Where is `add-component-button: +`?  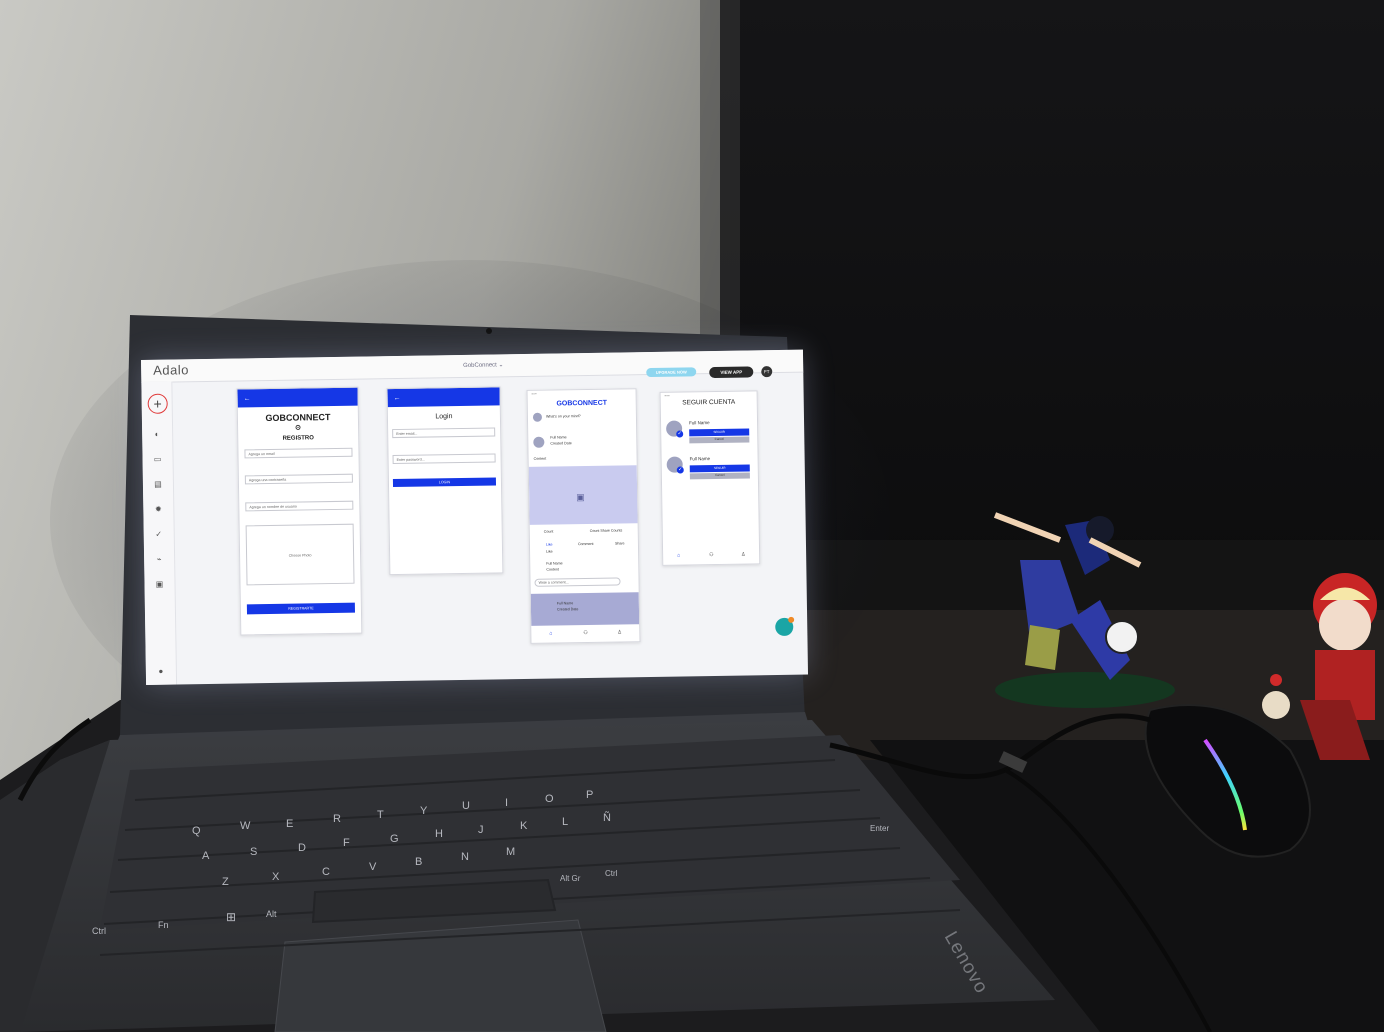
add-component-button: + is located at coordinates (157, 403).